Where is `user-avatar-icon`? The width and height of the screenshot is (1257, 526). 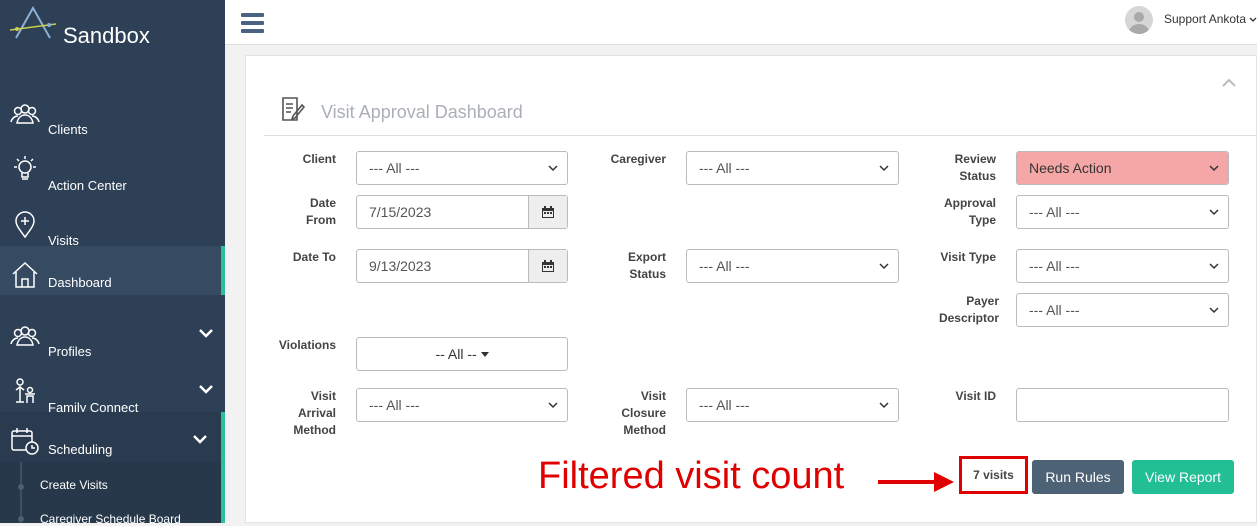
user-avatar-icon is located at coordinates (1139, 23).